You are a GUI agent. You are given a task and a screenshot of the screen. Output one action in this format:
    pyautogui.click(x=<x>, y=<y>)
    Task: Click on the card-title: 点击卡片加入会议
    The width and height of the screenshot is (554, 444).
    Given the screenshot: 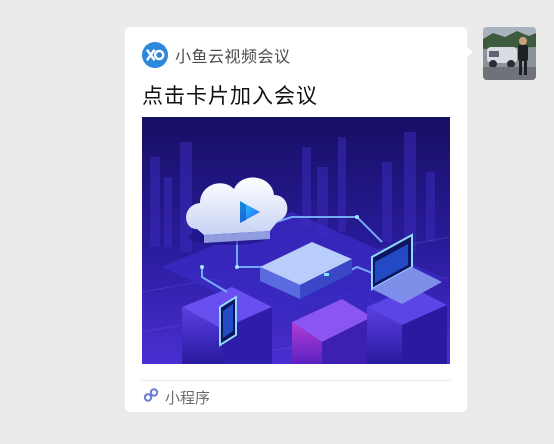 What is the action you would take?
    pyautogui.click(x=230, y=95)
    